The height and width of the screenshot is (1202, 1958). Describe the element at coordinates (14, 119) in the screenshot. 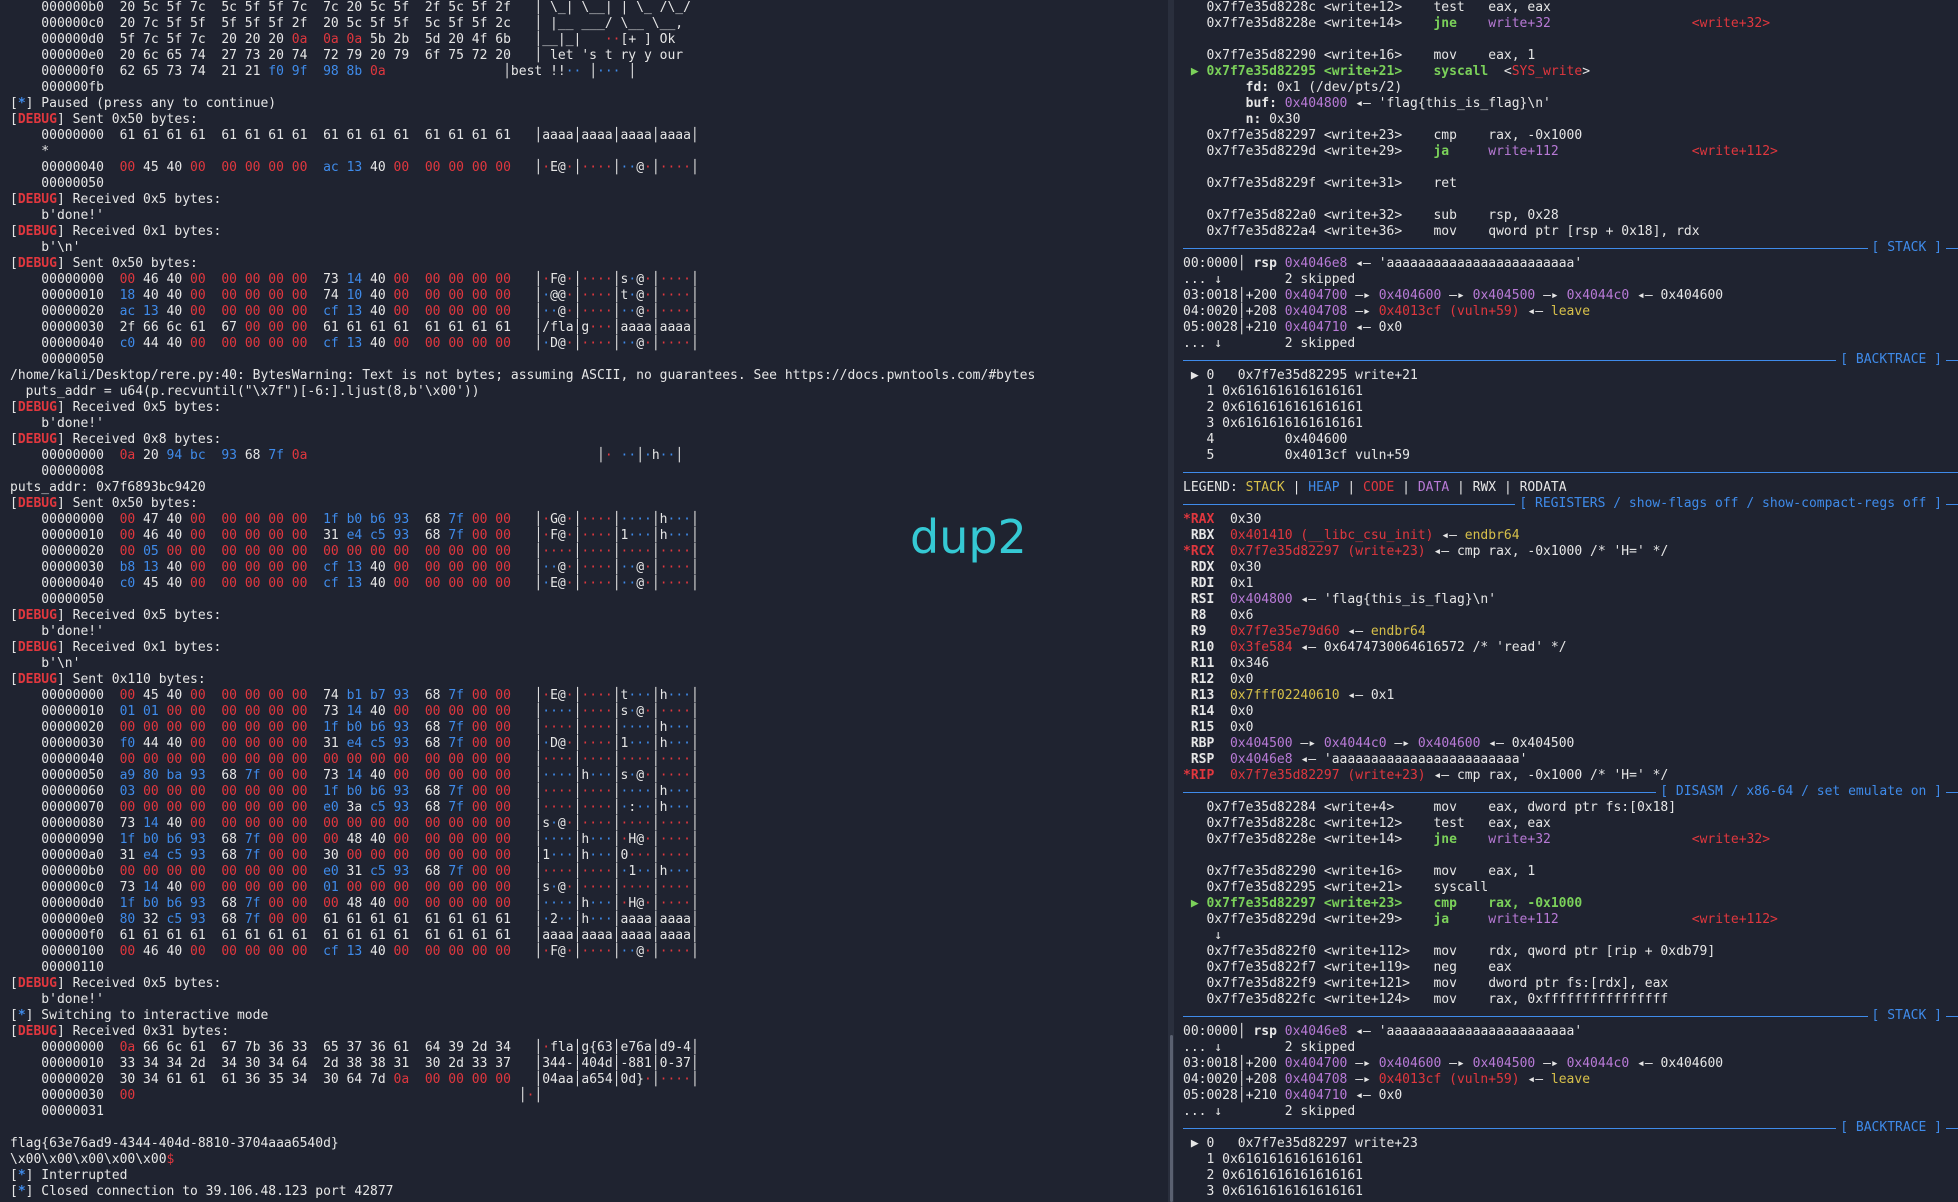

I see `terminal-text-segment: [` at that location.